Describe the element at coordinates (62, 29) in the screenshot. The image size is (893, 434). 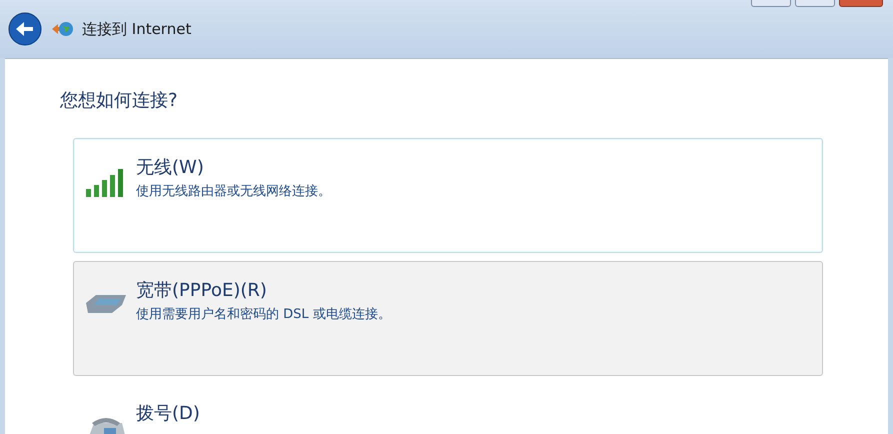
I see `network-globe-icon` at that location.